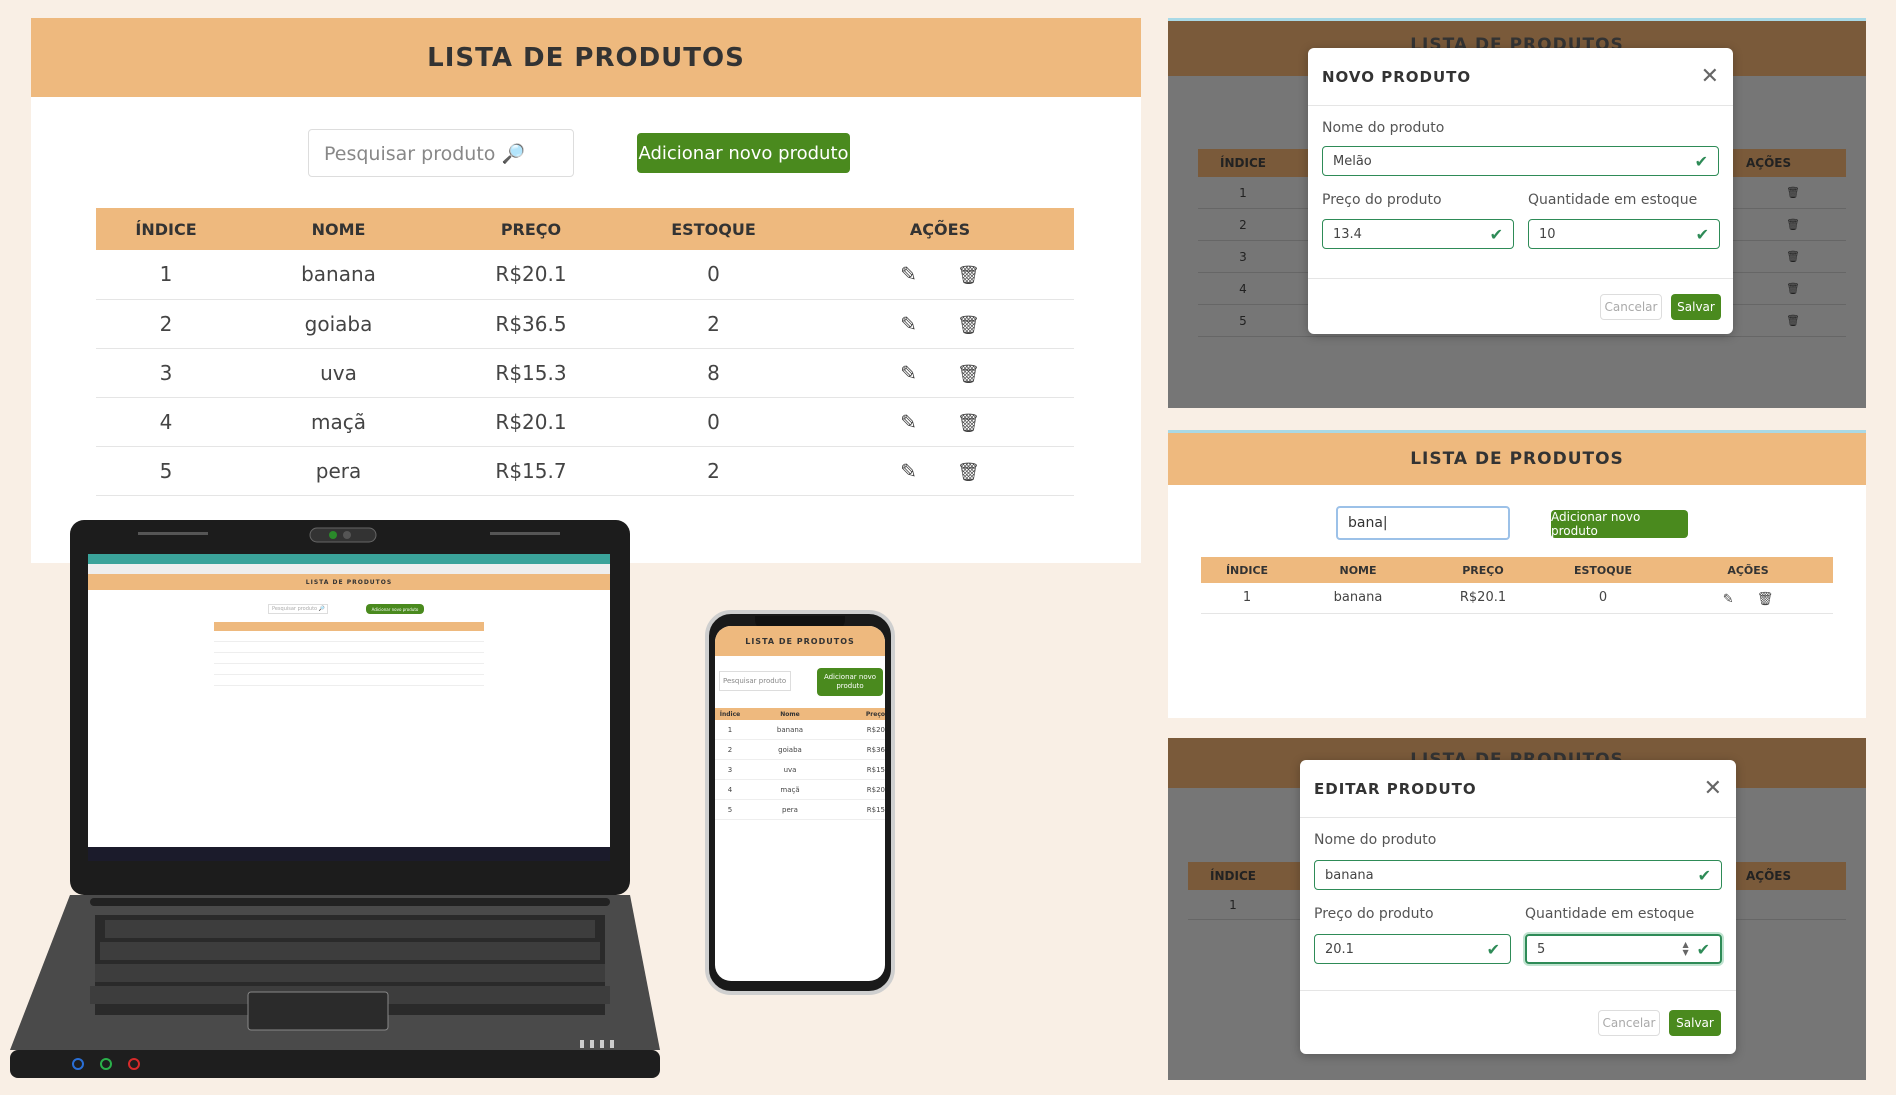  Describe the element at coordinates (1520, 161) in the screenshot. I see `new-name-field: Melão ✔` at that location.